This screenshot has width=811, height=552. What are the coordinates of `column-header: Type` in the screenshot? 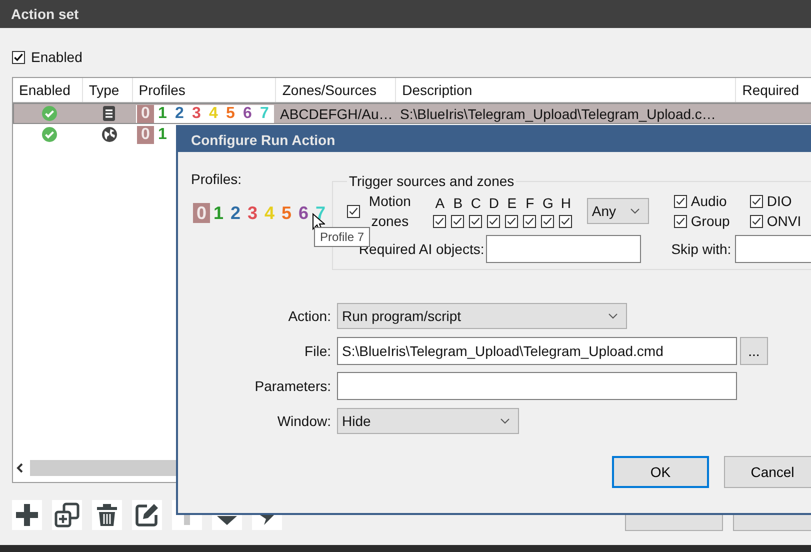 It's located at (107, 90).